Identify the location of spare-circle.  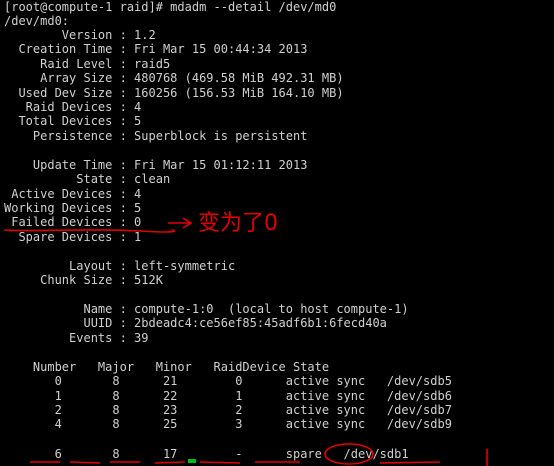
(349, 454).